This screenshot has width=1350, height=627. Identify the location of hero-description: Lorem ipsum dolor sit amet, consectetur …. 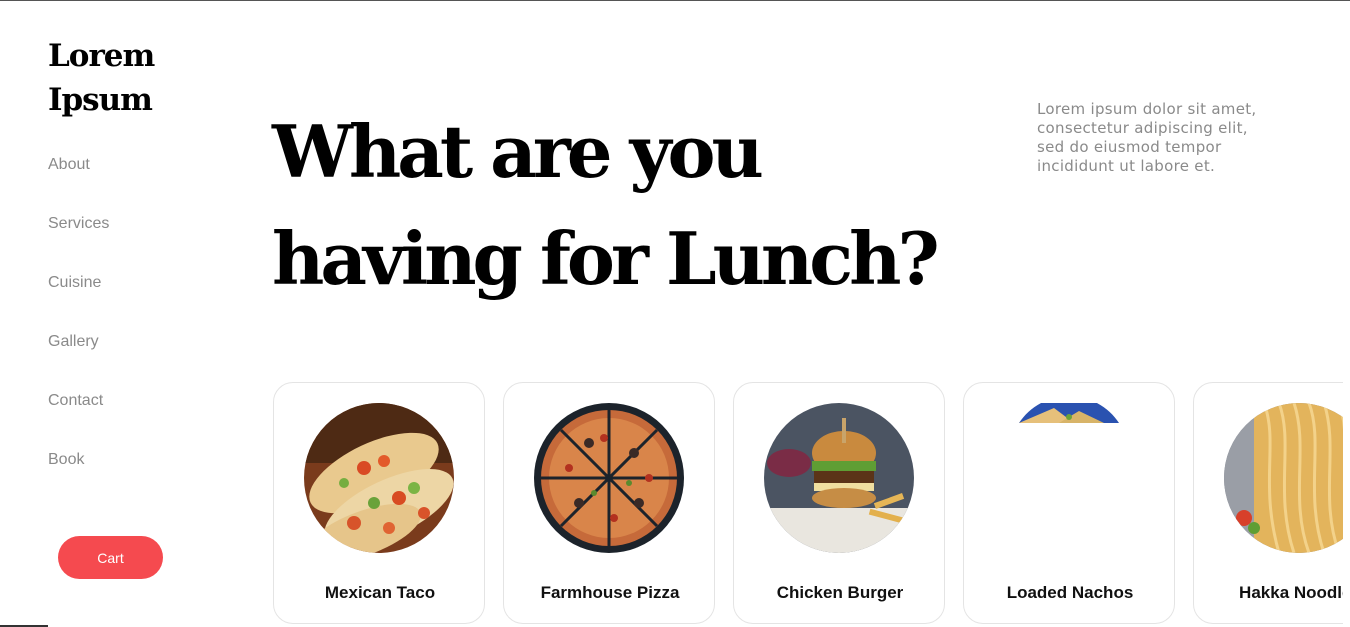
(1147, 137).